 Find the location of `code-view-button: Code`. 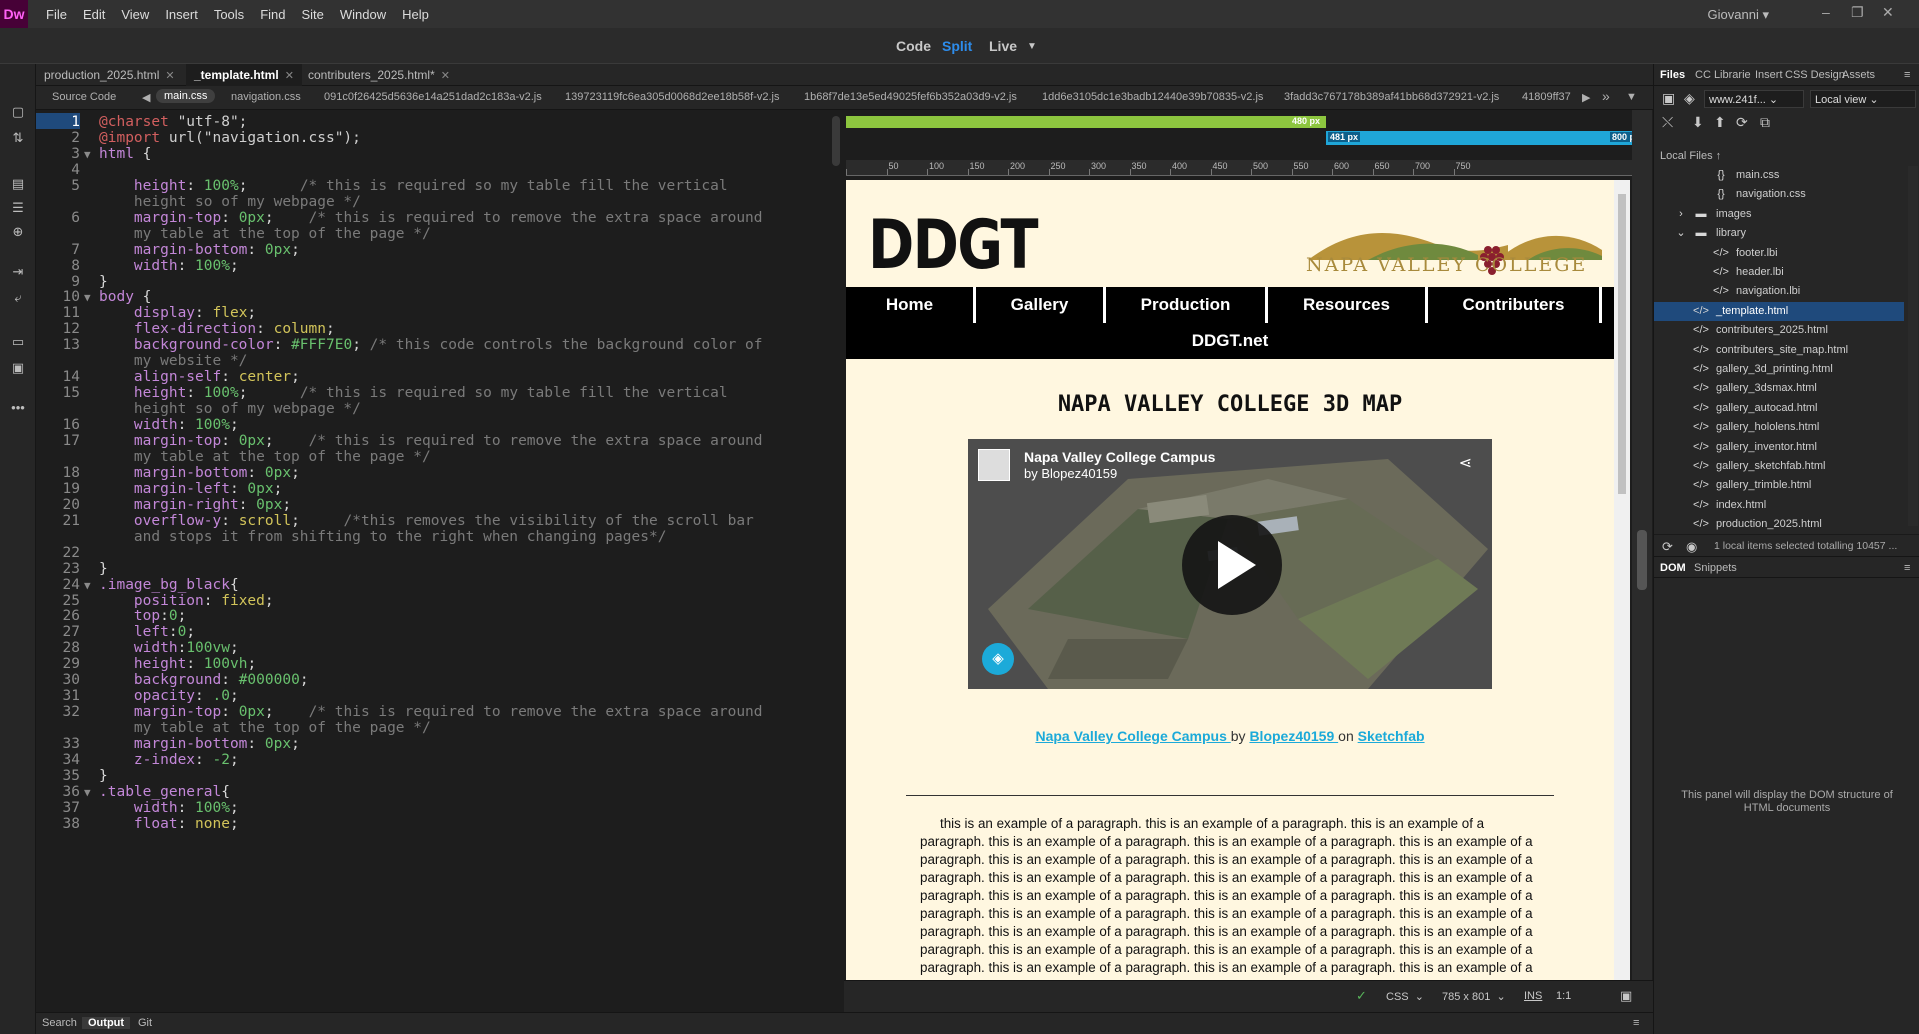

code-view-button: Code is located at coordinates (913, 46).